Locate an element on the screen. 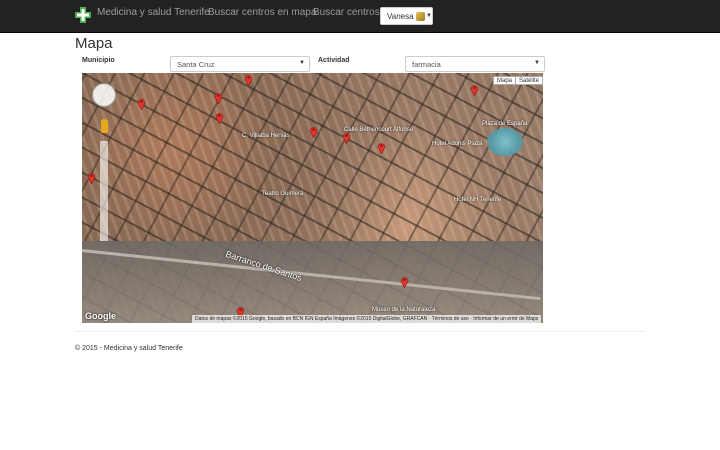 This screenshot has width=720, height=450. municipio-label: Municipio is located at coordinates (98, 60).